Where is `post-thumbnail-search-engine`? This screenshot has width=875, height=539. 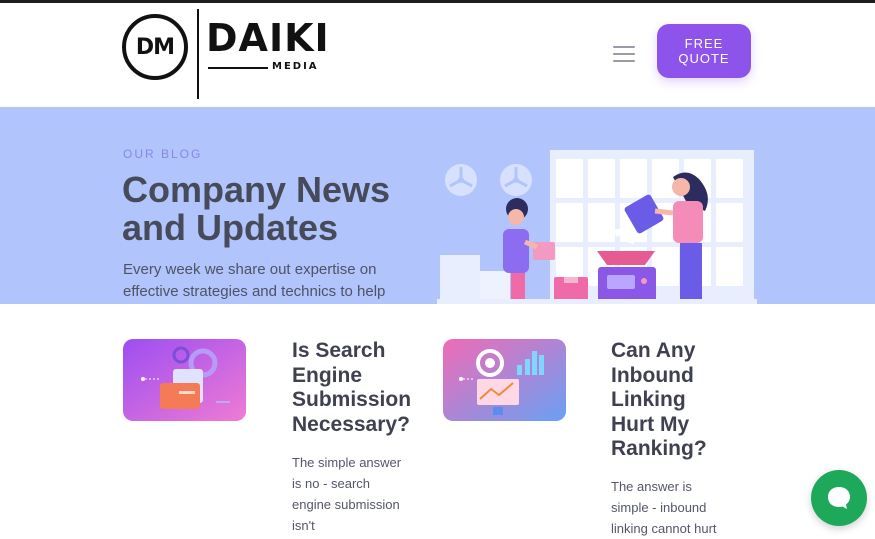 post-thumbnail-search-engine is located at coordinates (184, 380).